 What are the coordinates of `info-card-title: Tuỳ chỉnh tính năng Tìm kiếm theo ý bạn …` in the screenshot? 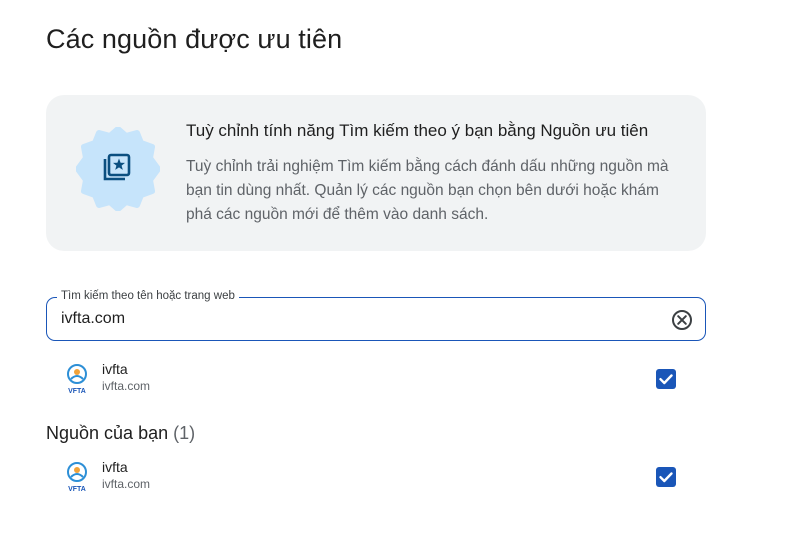 It's located at (417, 130).